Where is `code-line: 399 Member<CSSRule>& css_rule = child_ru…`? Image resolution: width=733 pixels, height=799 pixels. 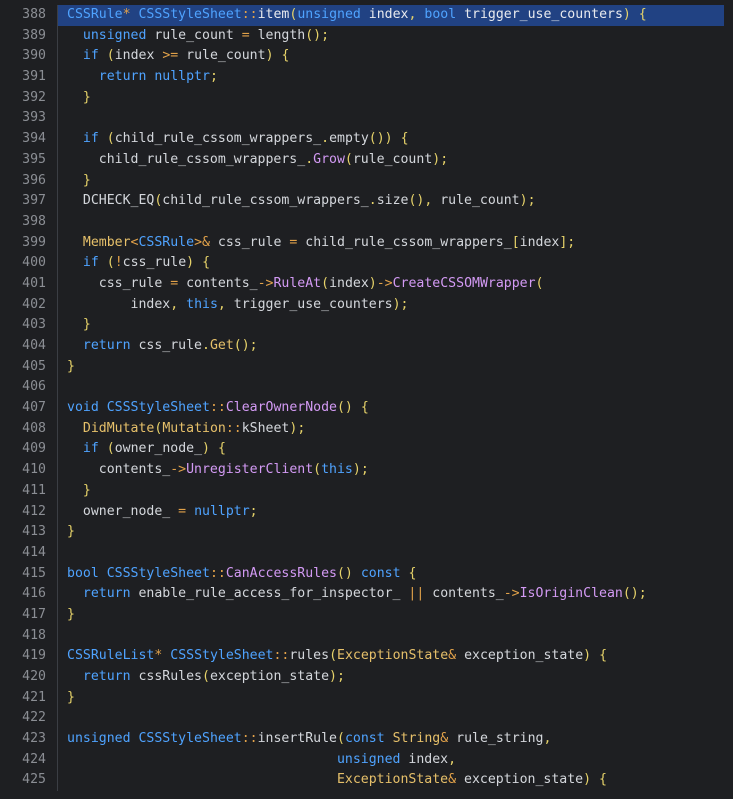 code-line: 399 Member<CSSRule>& css_rule = child_ru… is located at coordinates (366, 243).